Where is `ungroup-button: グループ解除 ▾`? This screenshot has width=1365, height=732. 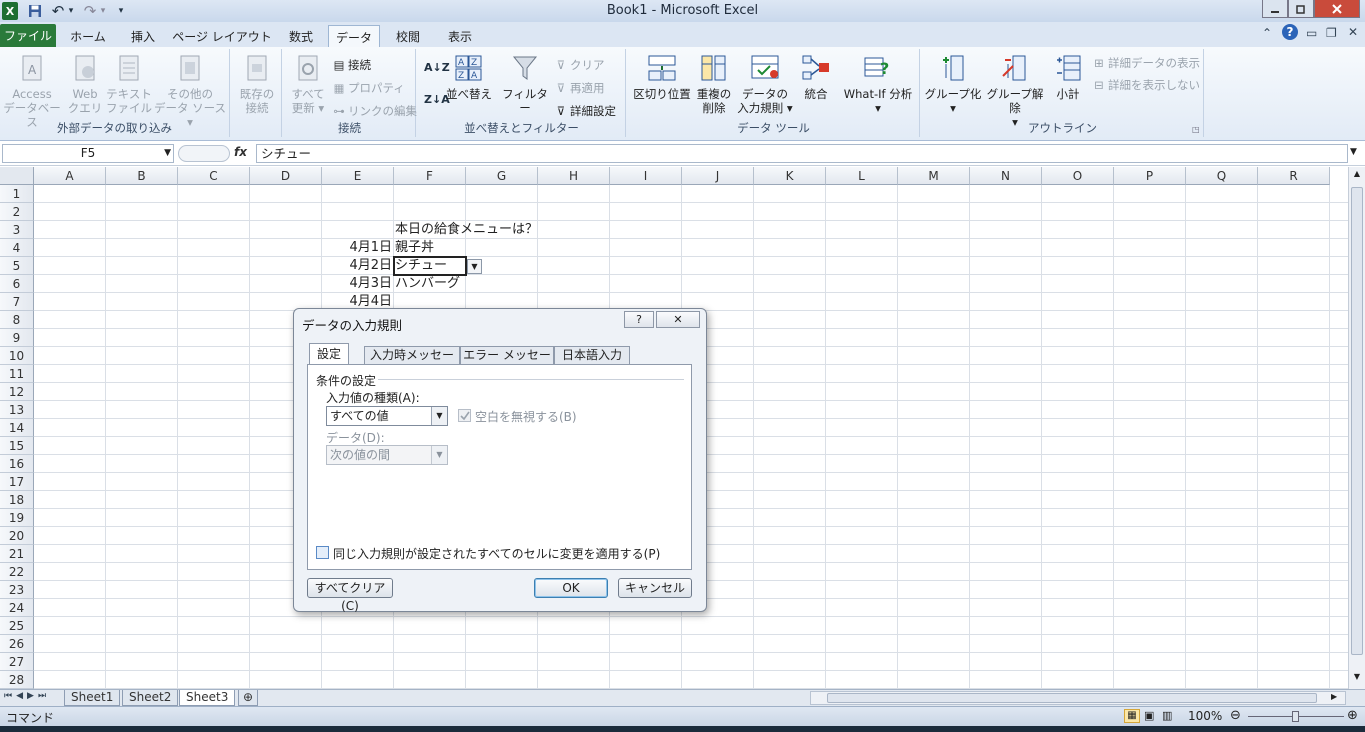 ungroup-button: グループ解除 ▾ is located at coordinates (1015, 90).